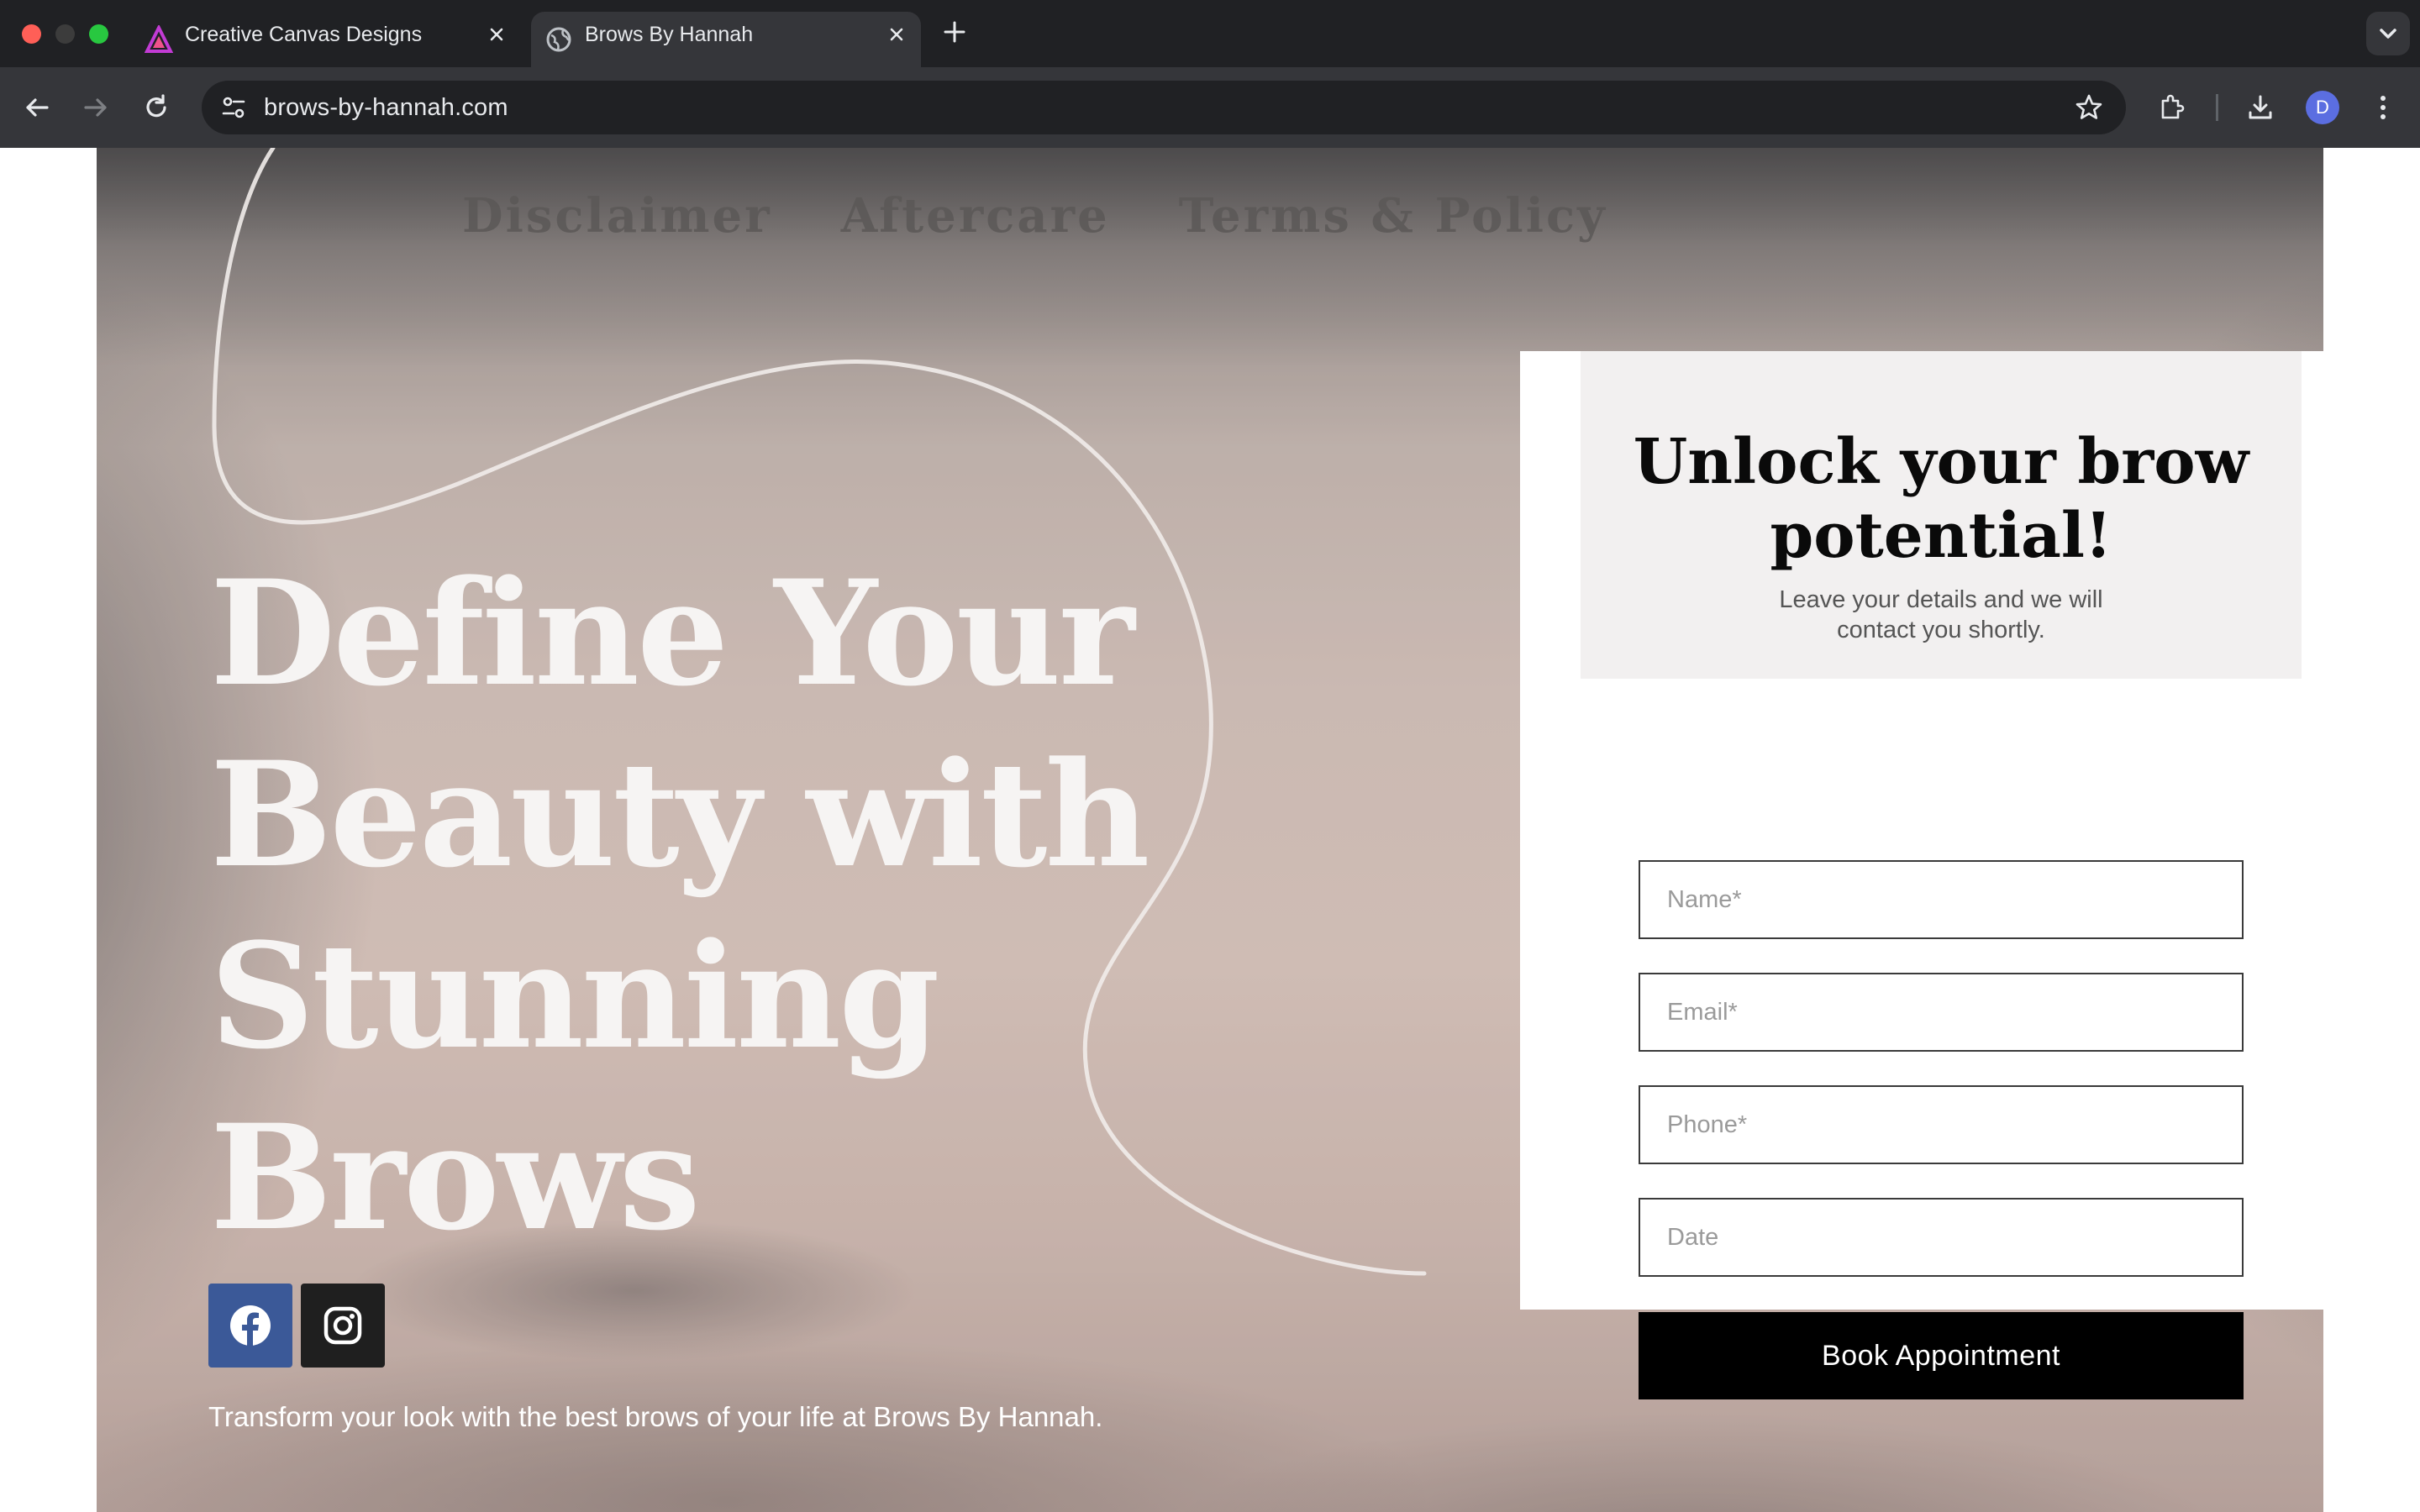 Image resolution: width=2420 pixels, height=1512 pixels. What do you see at coordinates (2171, 107) in the screenshot?
I see `extensions-puzzle-icon` at bounding box center [2171, 107].